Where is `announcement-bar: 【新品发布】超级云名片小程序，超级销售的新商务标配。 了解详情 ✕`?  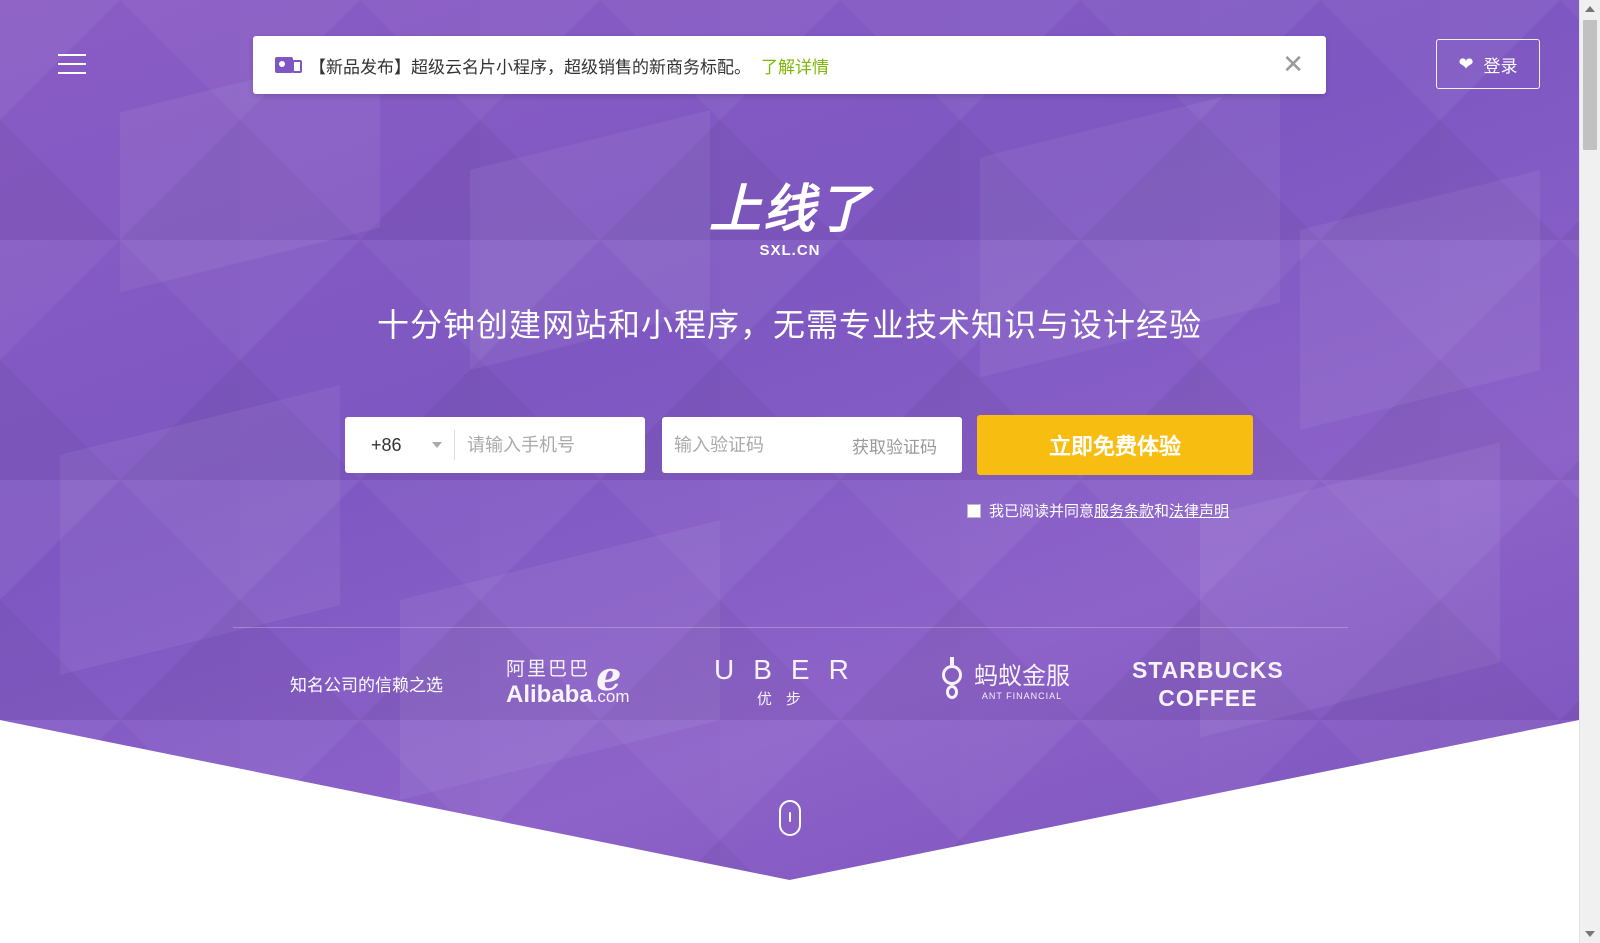 announcement-bar: 【新品发布】超级云名片小程序，超级销售的新商务标配。 了解详情 ✕ is located at coordinates (789, 65).